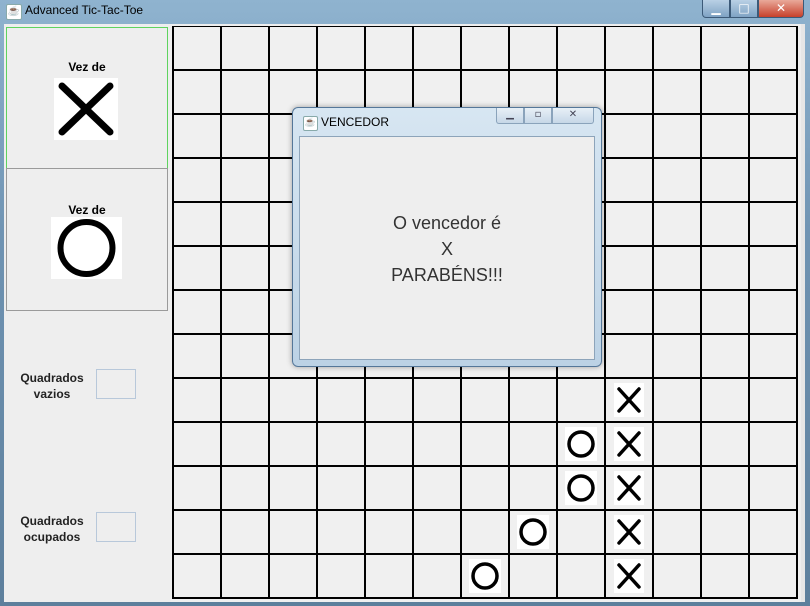 The width and height of the screenshot is (810, 606). I want to click on minimize-button: ▁, so click(716, 9).